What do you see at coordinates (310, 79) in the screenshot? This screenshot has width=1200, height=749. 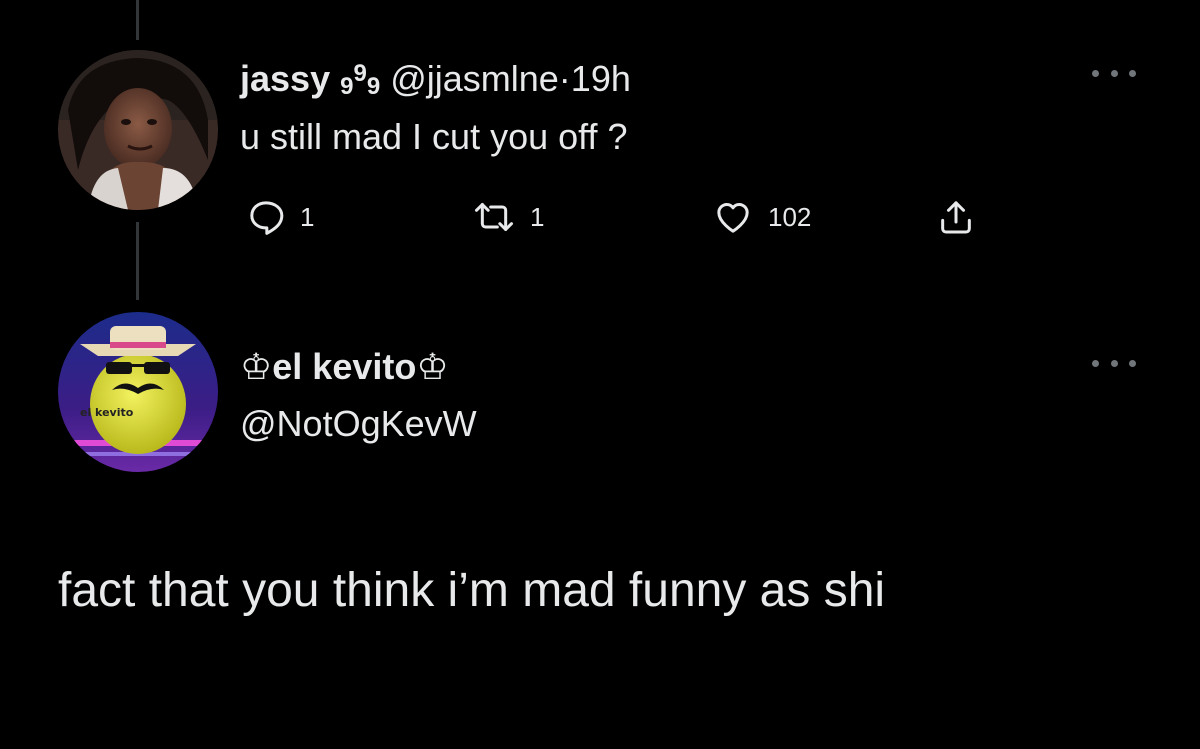 I see `author-display-name: jassy 999` at bounding box center [310, 79].